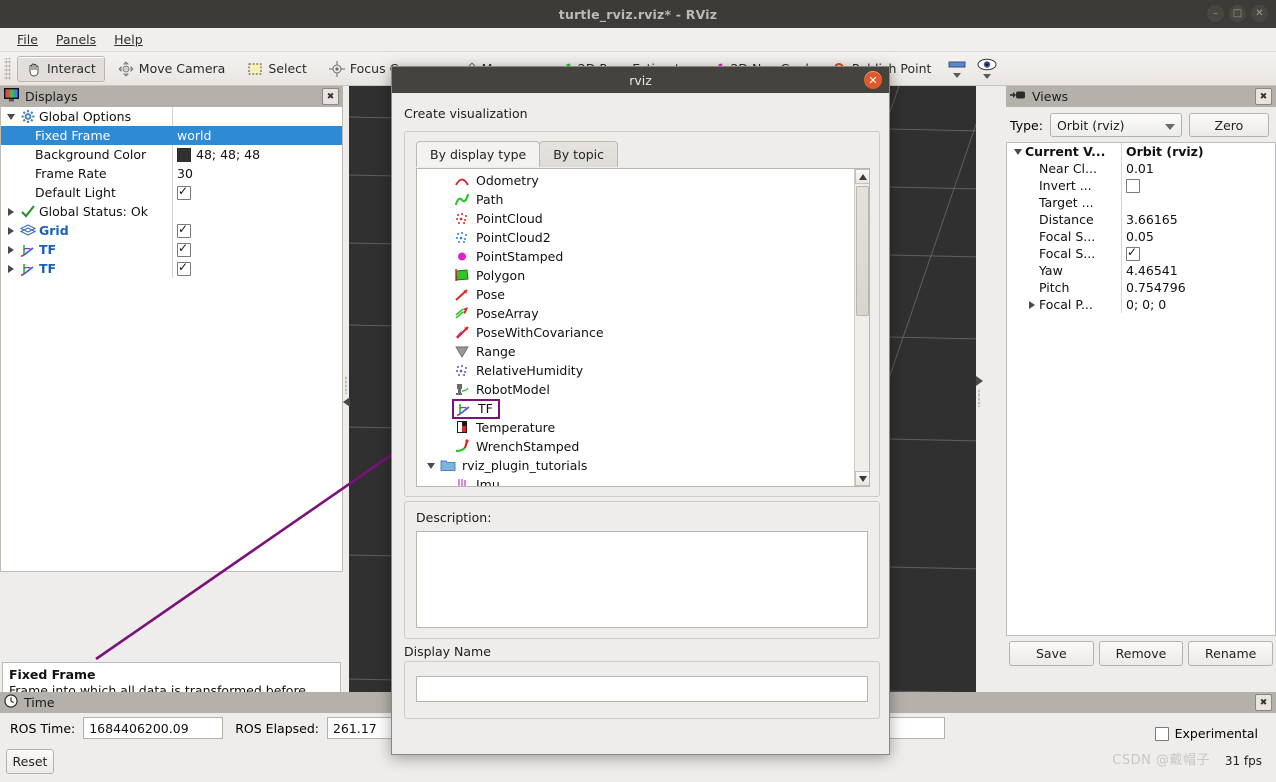 Image resolution: width=1276 pixels, height=782 pixels. Describe the element at coordinates (635, 332) in the screenshot. I see `display-type-item-posewithcovariance: PoseWithCovariance` at that location.